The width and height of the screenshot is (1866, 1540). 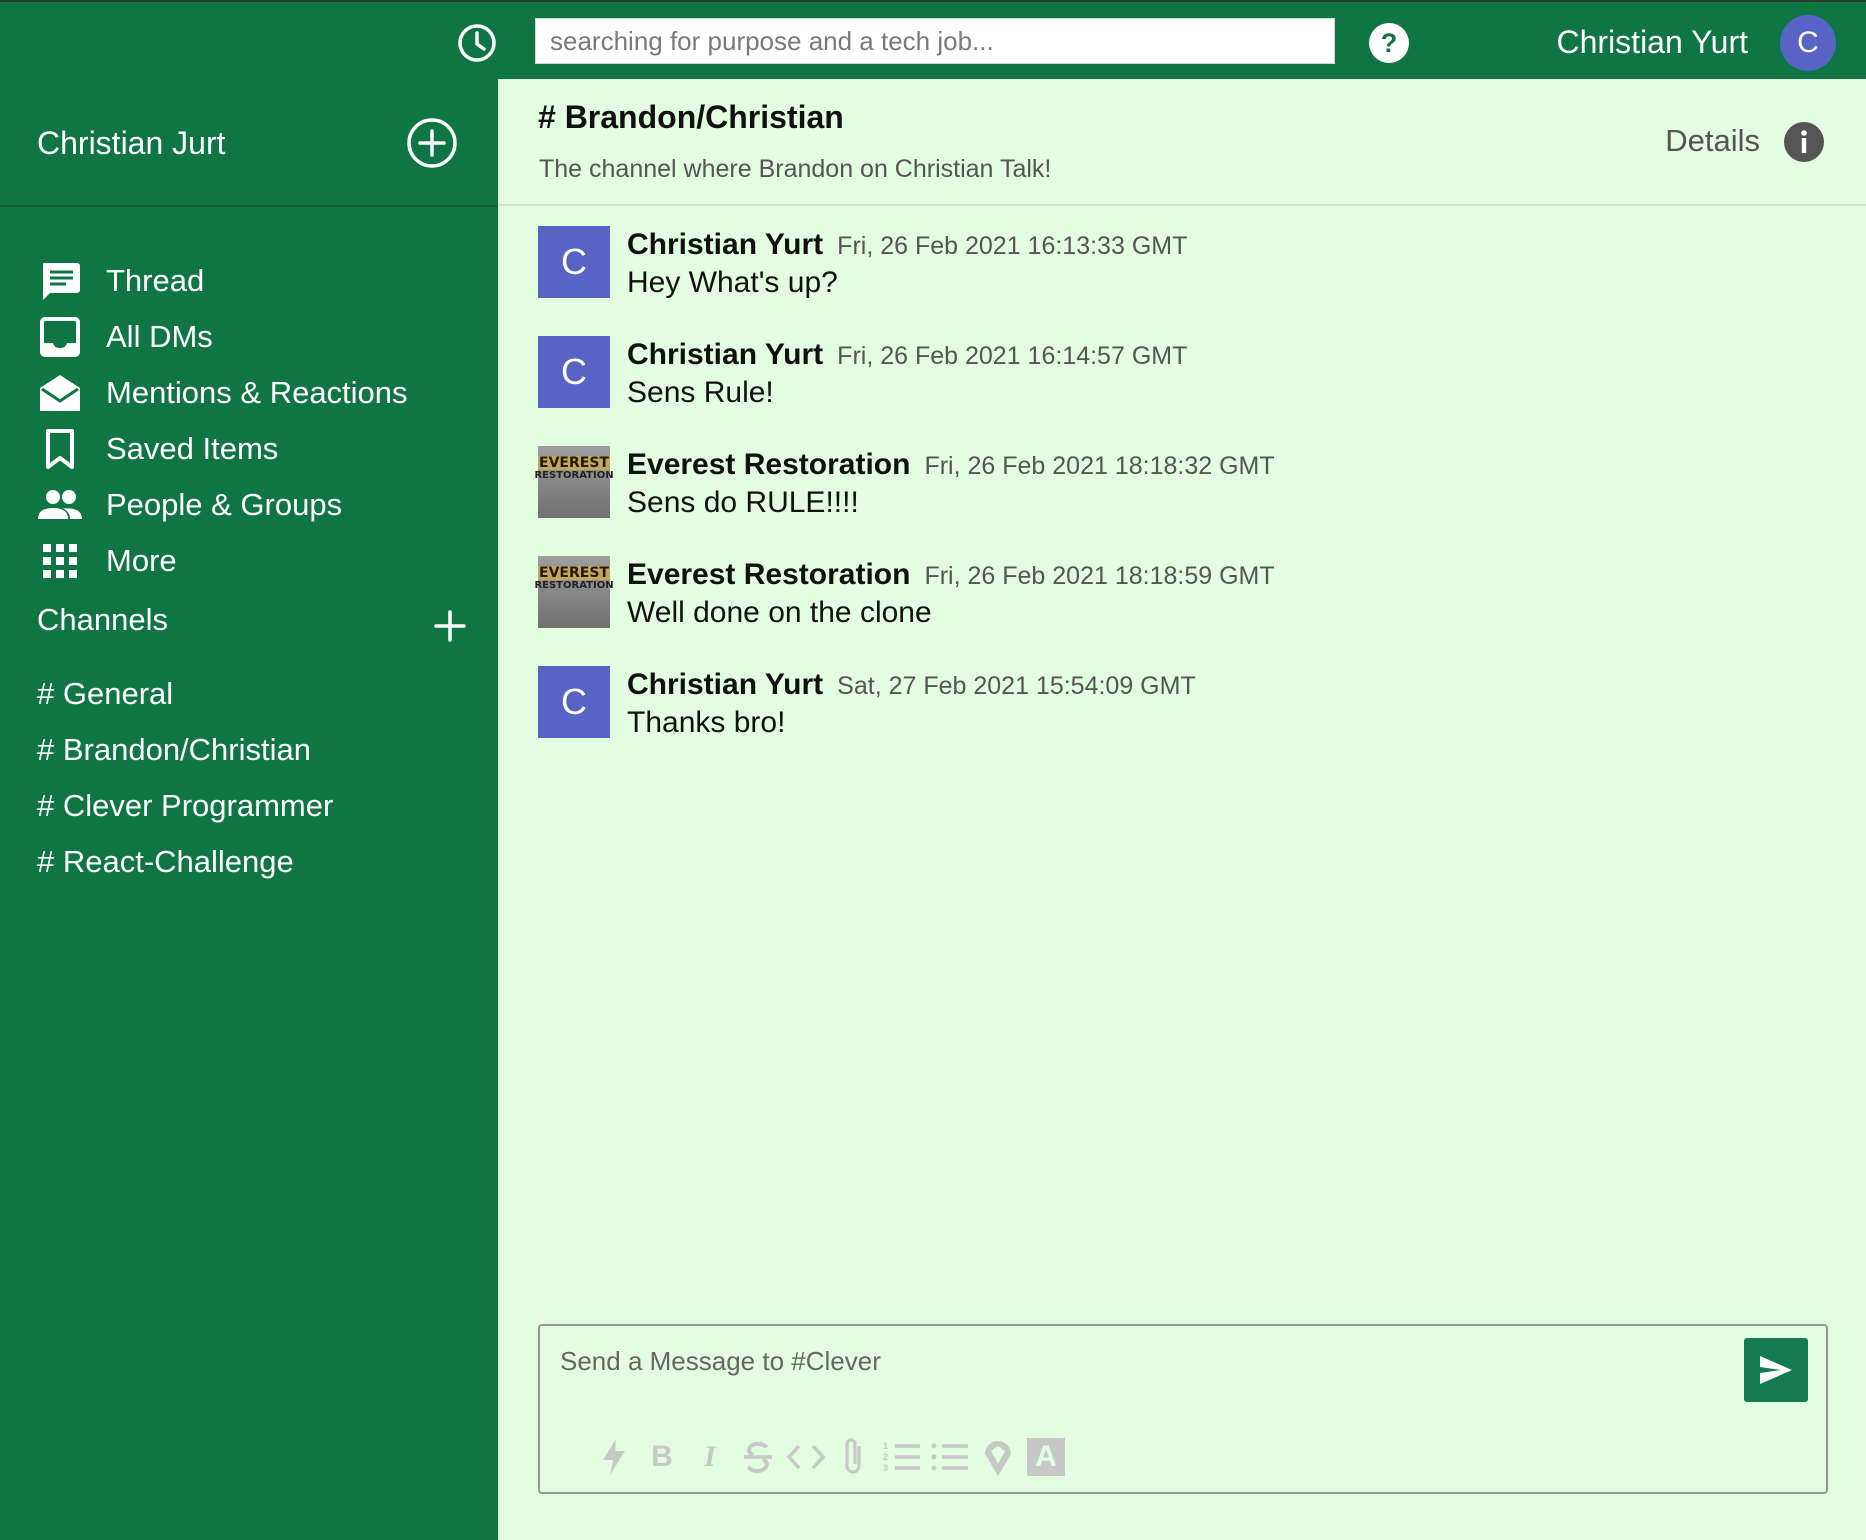 What do you see at coordinates (174, 750) in the screenshot?
I see `channel-item-brandon-christian: # Brandon/Christian` at bounding box center [174, 750].